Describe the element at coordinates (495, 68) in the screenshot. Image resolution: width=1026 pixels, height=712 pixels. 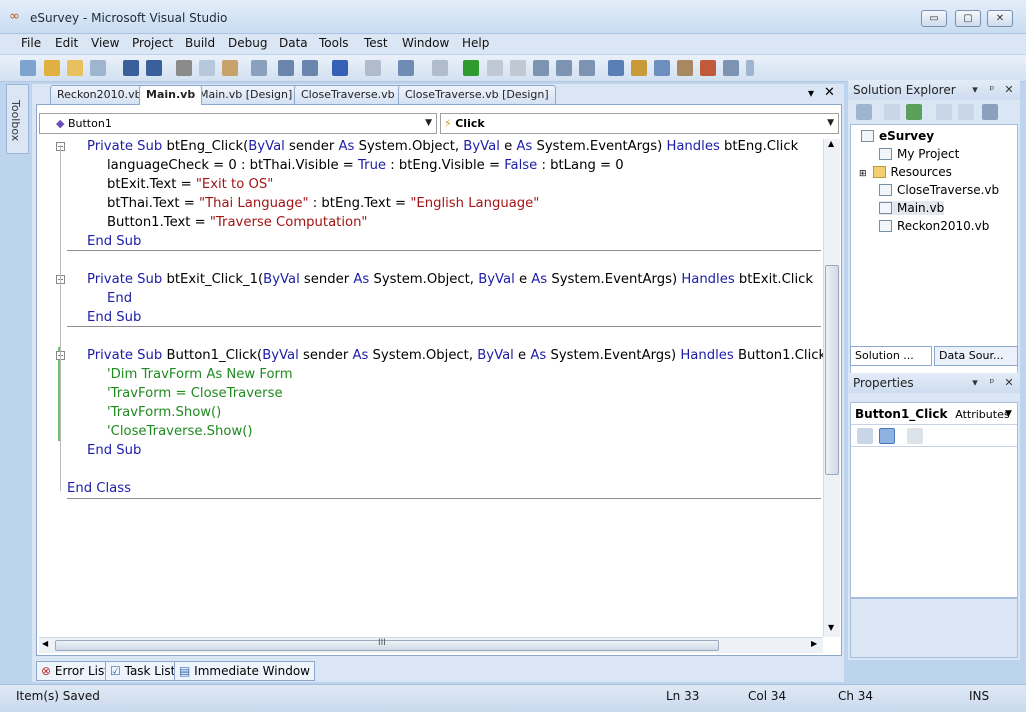
I see `break-all-icon` at that location.